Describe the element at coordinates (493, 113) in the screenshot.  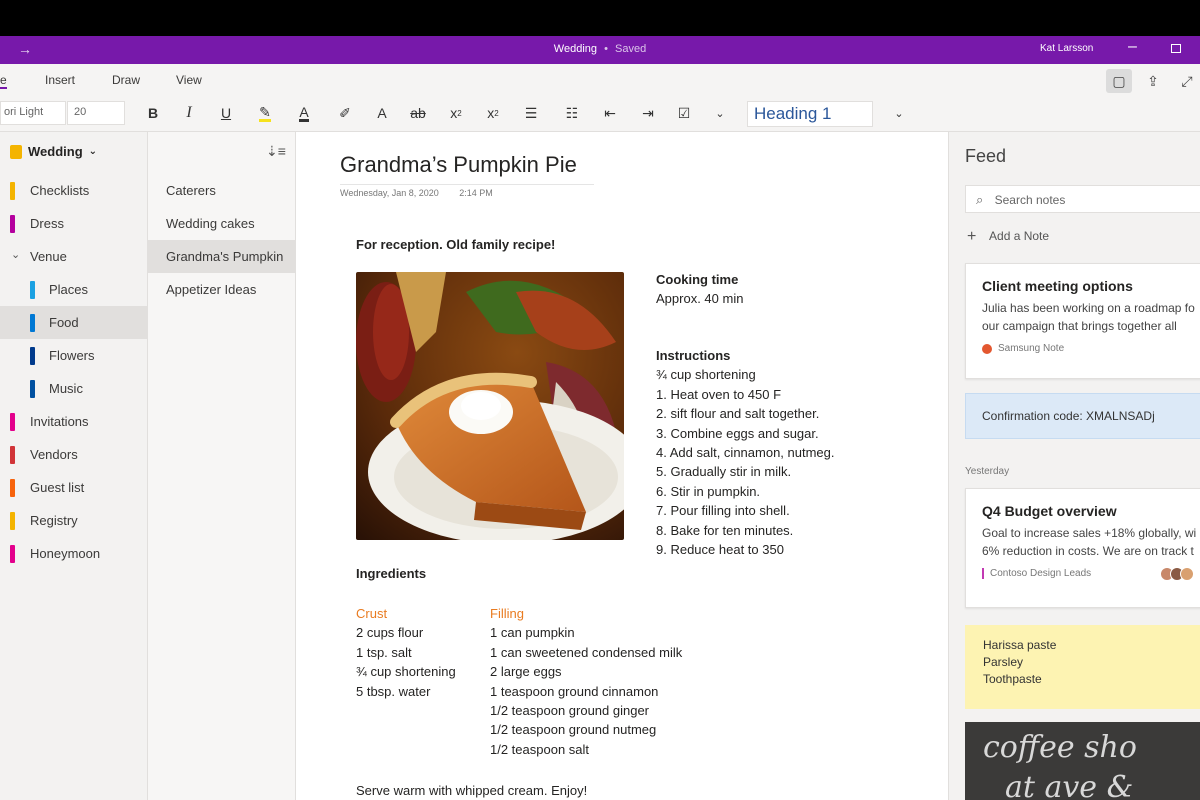
I see `superscript-icon: x2` at that location.